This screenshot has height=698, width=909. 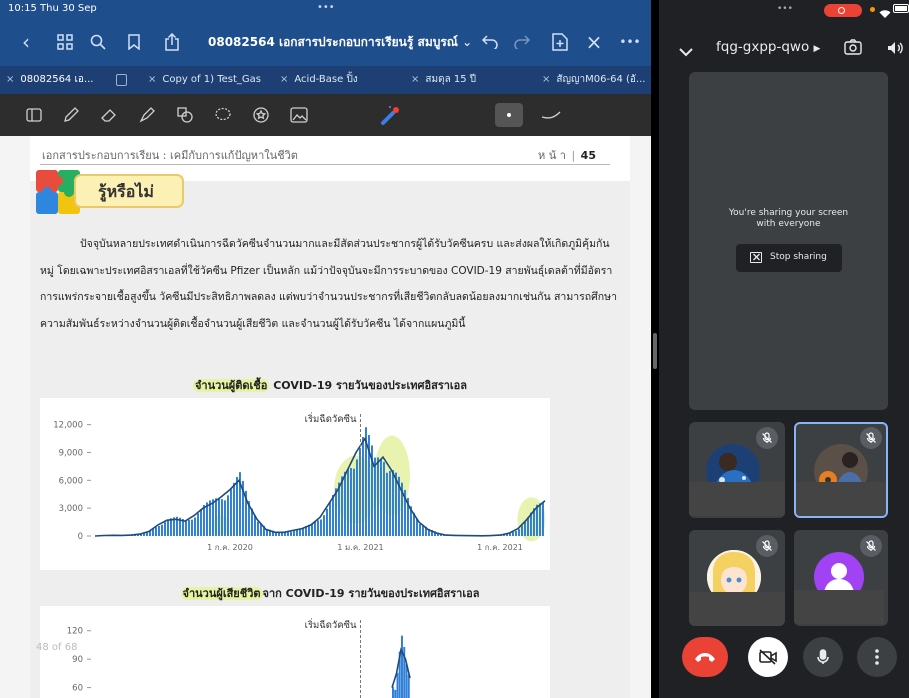 What do you see at coordinates (798, 257) in the screenshot?
I see `stop-sharing-label: Stop sharing` at bounding box center [798, 257].